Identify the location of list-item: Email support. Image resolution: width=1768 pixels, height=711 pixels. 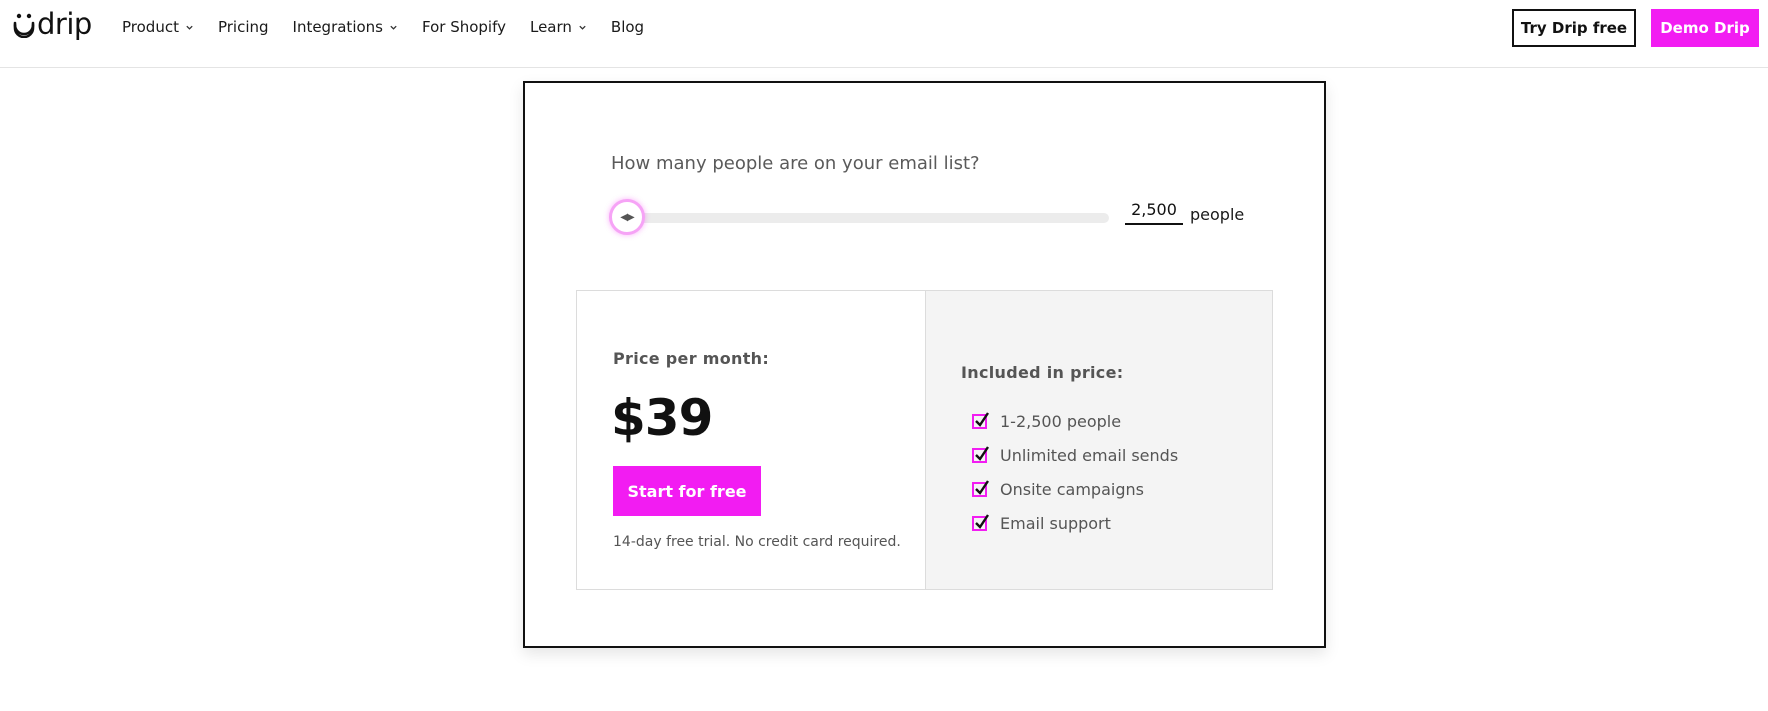
(1075, 523).